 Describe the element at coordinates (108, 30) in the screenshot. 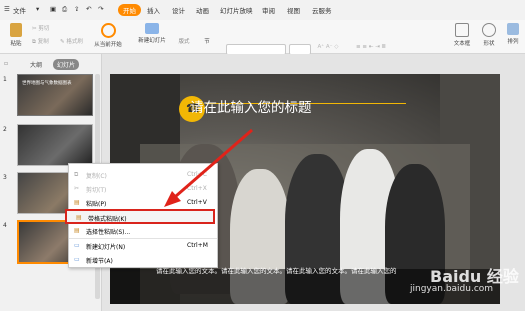

I see `play-icon` at that location.